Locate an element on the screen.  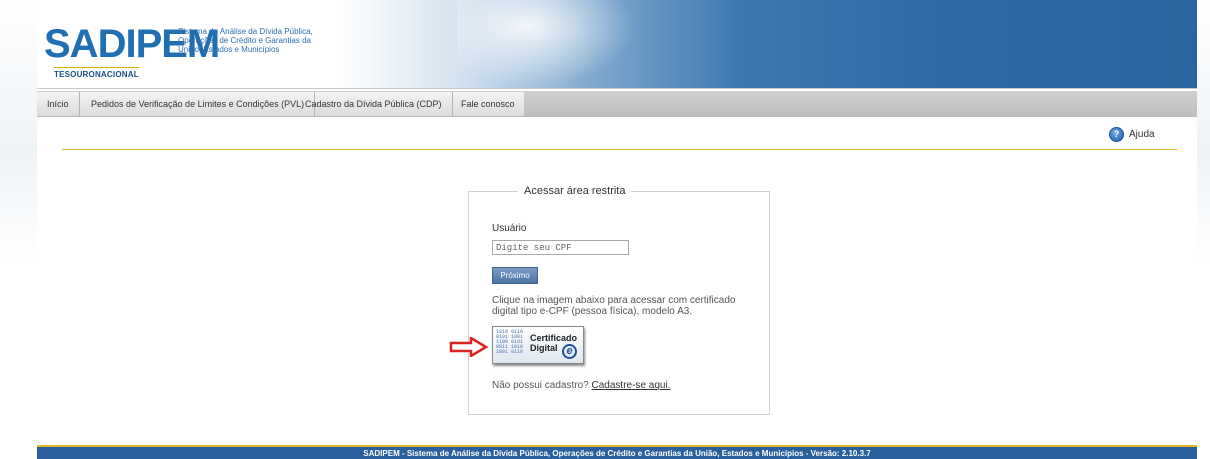
nav-item-inicio: Início is located at coordinates (58, 104).